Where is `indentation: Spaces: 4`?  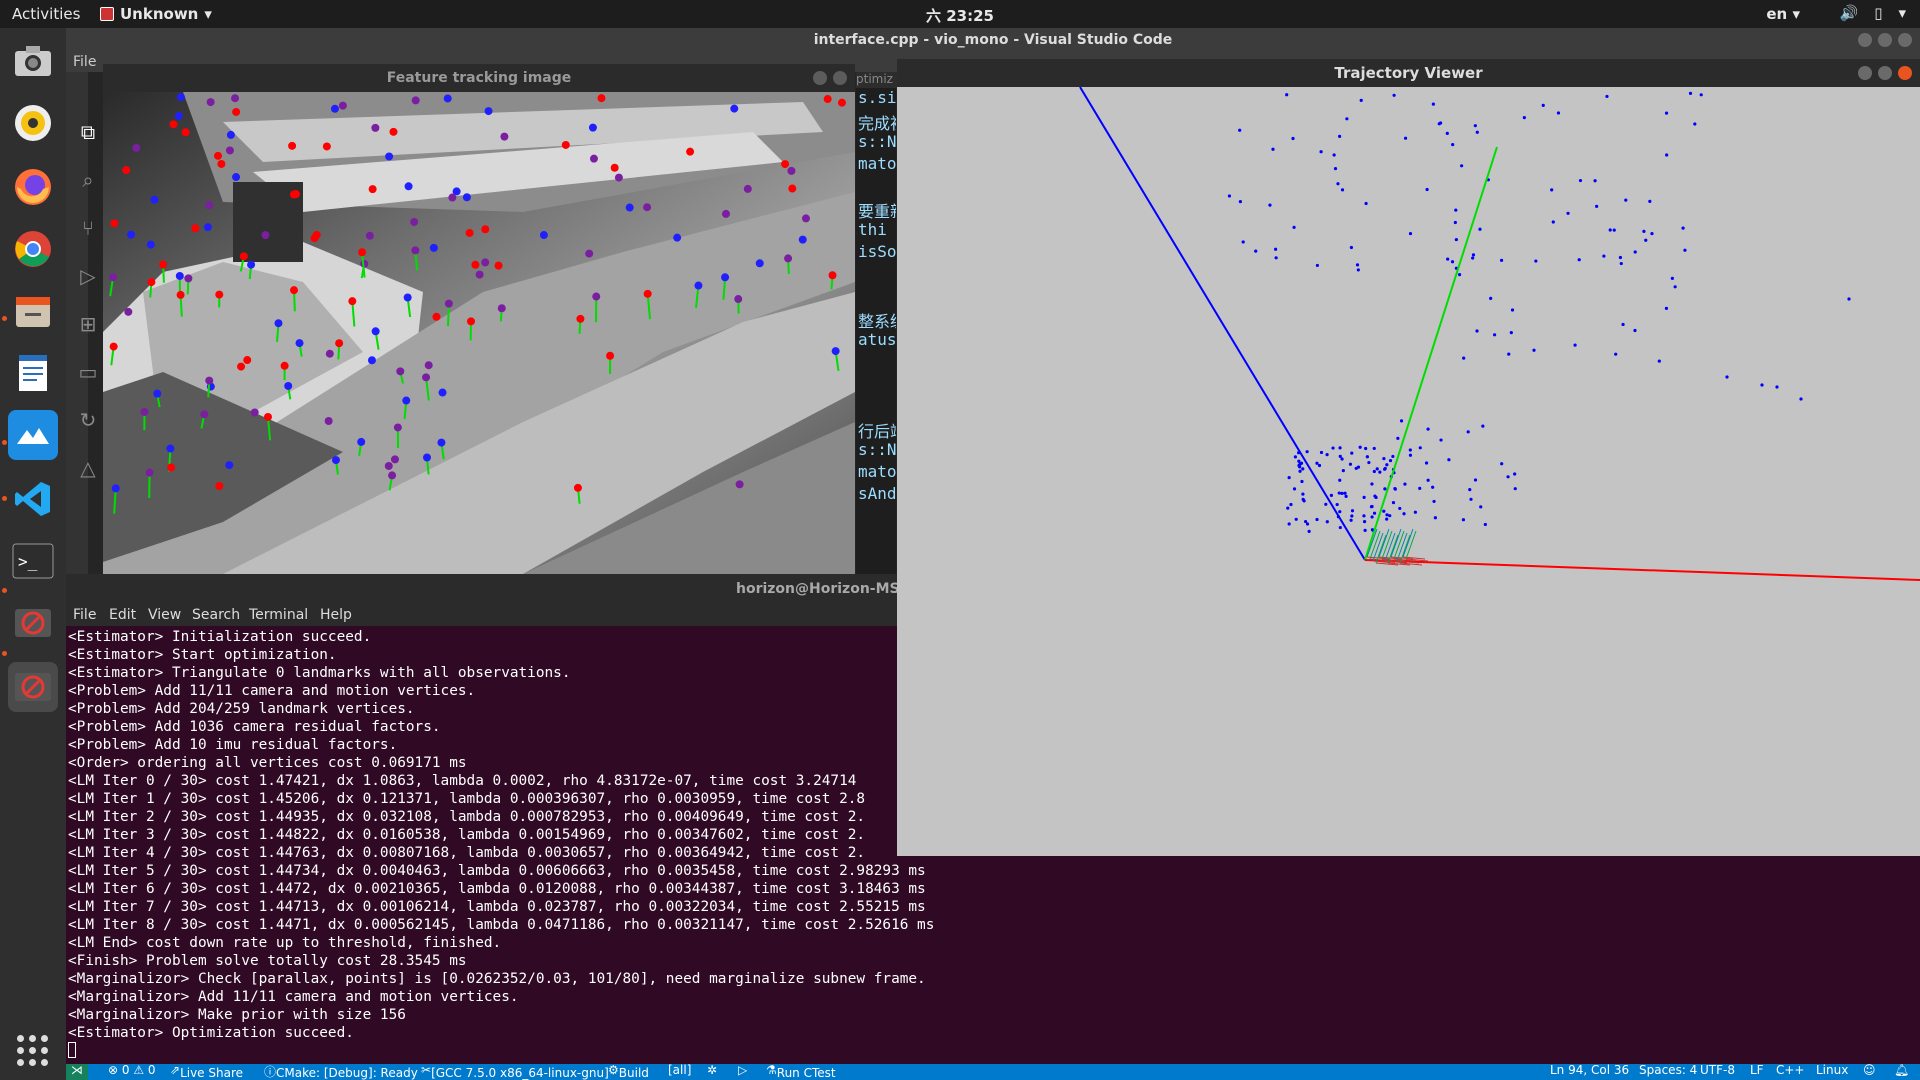
indentation: Spaces: 4 is located at coordinates (1668, 1070).